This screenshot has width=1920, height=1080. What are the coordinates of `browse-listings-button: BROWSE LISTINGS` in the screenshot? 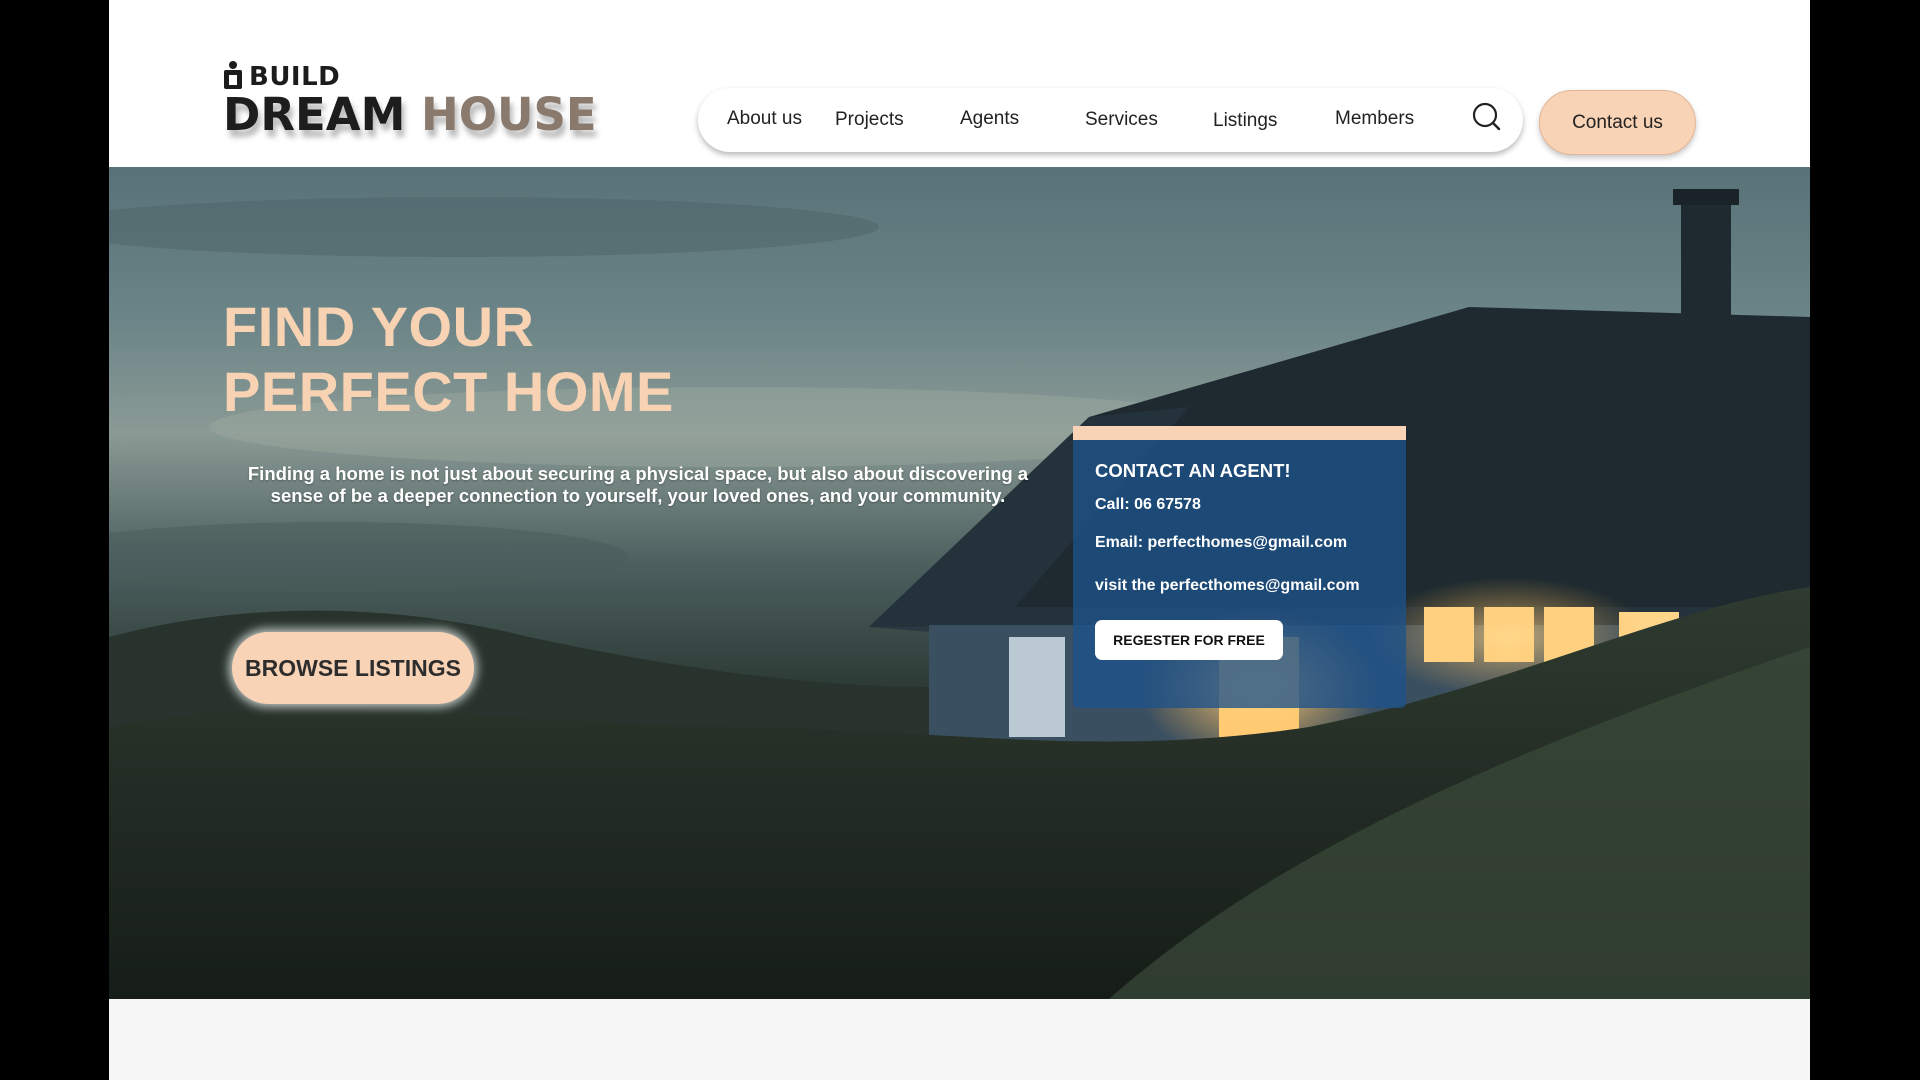 It's located at (353, 668).